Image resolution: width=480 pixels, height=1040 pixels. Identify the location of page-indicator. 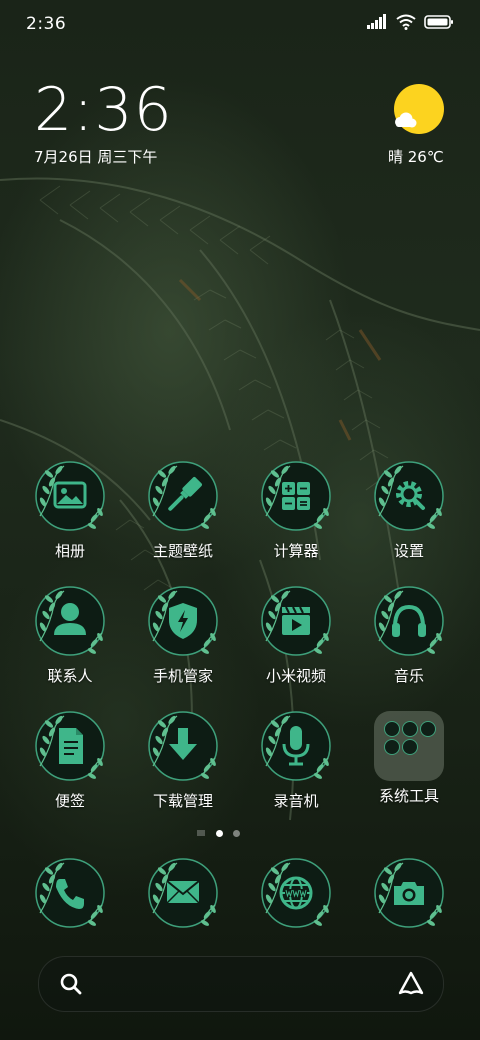
(218, 833).